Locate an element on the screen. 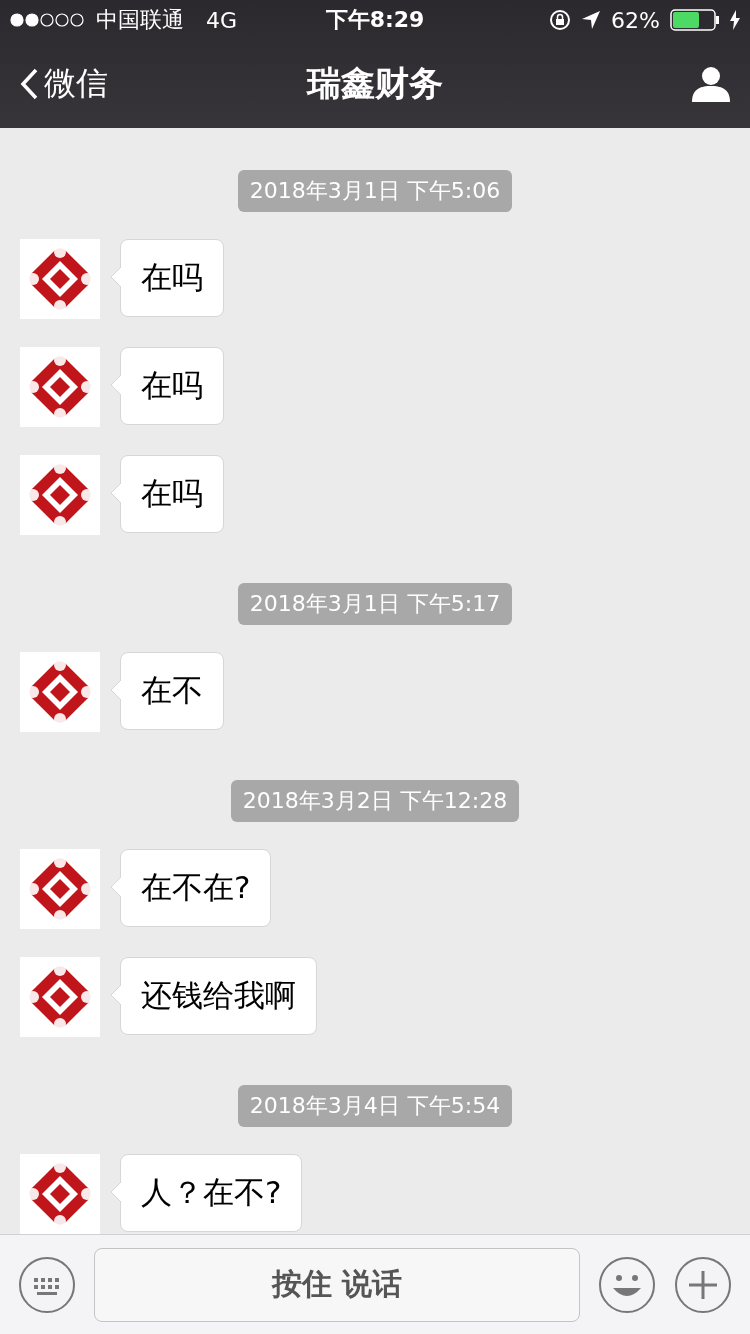 Image resolution: width=750 pixels, height=1334 pixels. keyboard-icon is located at coordinates (47, 1284).